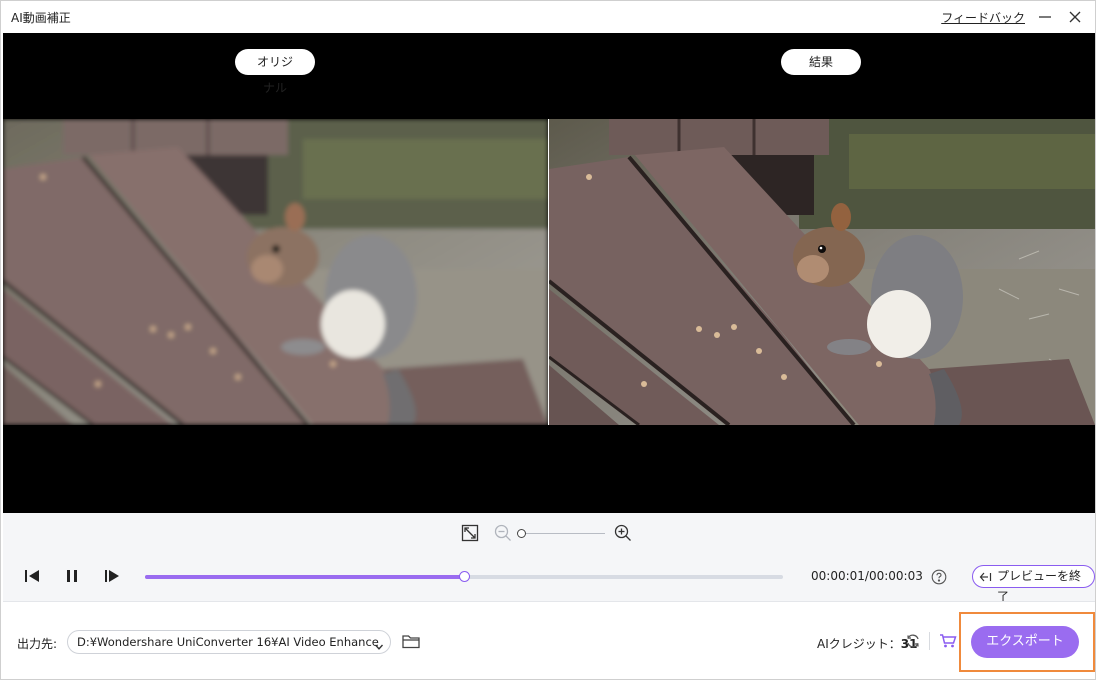 This screenshot has height=680, width=1096. What do you see at coordinates (470, 533) in the screenshot?
I see `fit-screen-icon` at bounding box center [470, 533].